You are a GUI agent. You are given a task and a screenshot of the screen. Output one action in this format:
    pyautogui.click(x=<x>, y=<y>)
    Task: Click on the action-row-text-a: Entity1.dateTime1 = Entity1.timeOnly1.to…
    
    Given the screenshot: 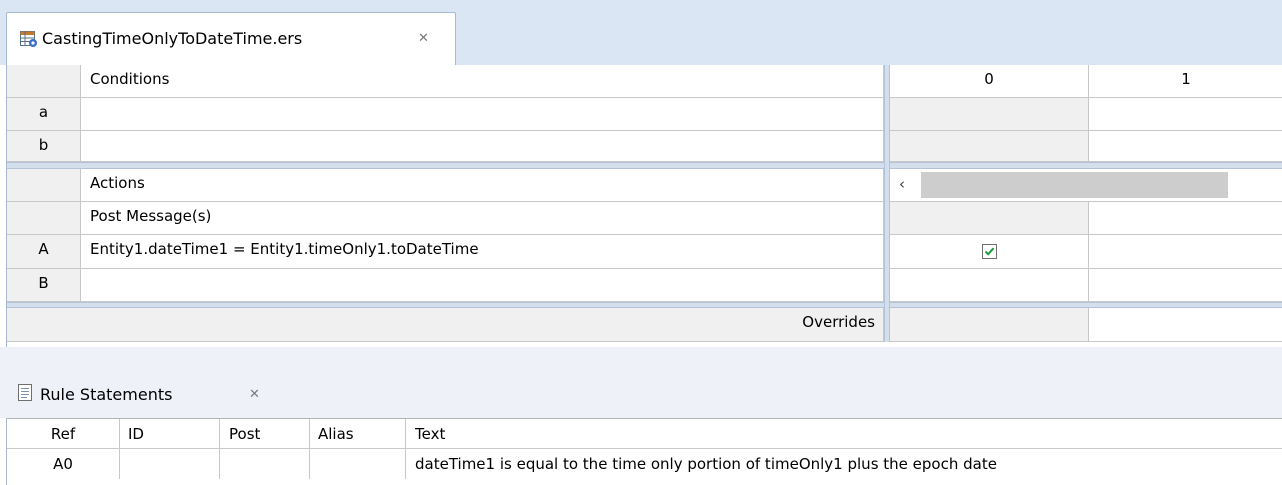 What is the action you would take?
    pyautogui.click(x=482, y=252)
    